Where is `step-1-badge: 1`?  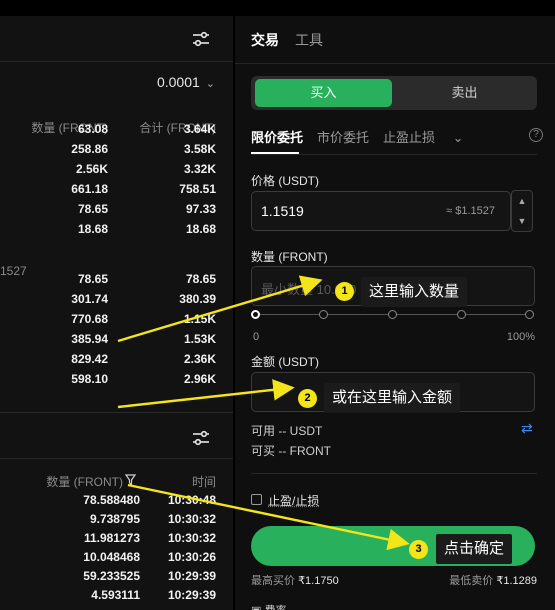 step-1-badge: 1 is located at coordinates (344, 291).